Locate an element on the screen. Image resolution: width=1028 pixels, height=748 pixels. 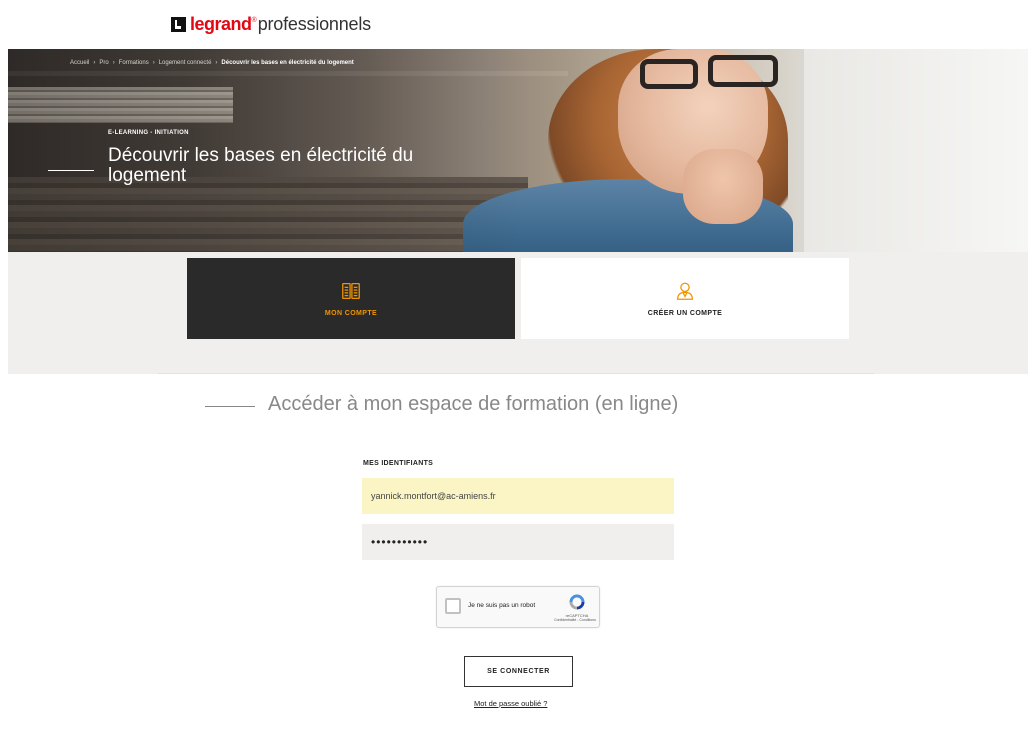
hero-title-rule is located at coordinates (71, 170).